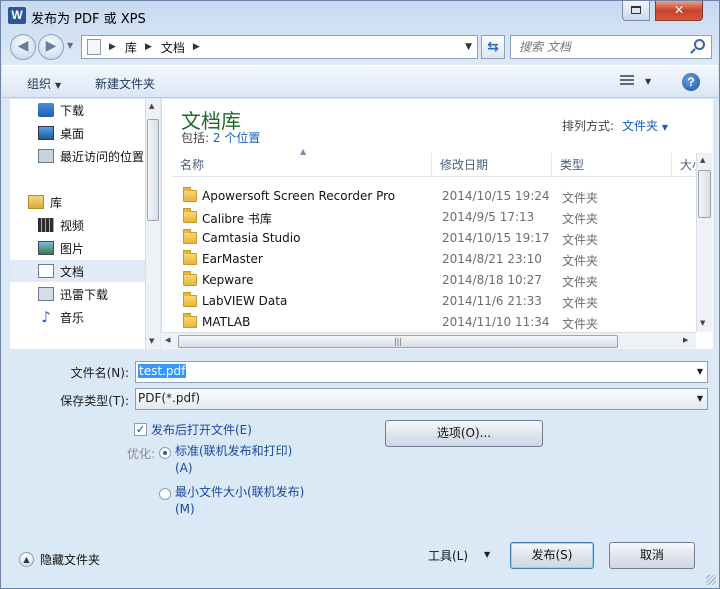  Describe the element at coordinates (46, 271) in the screenshot. I see `documents-icon` at that location.